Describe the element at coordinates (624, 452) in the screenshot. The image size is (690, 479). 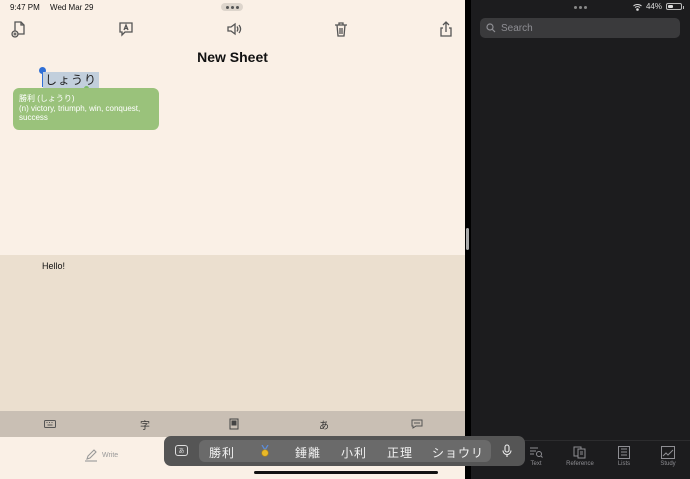
I see `lists-icon` at that location.